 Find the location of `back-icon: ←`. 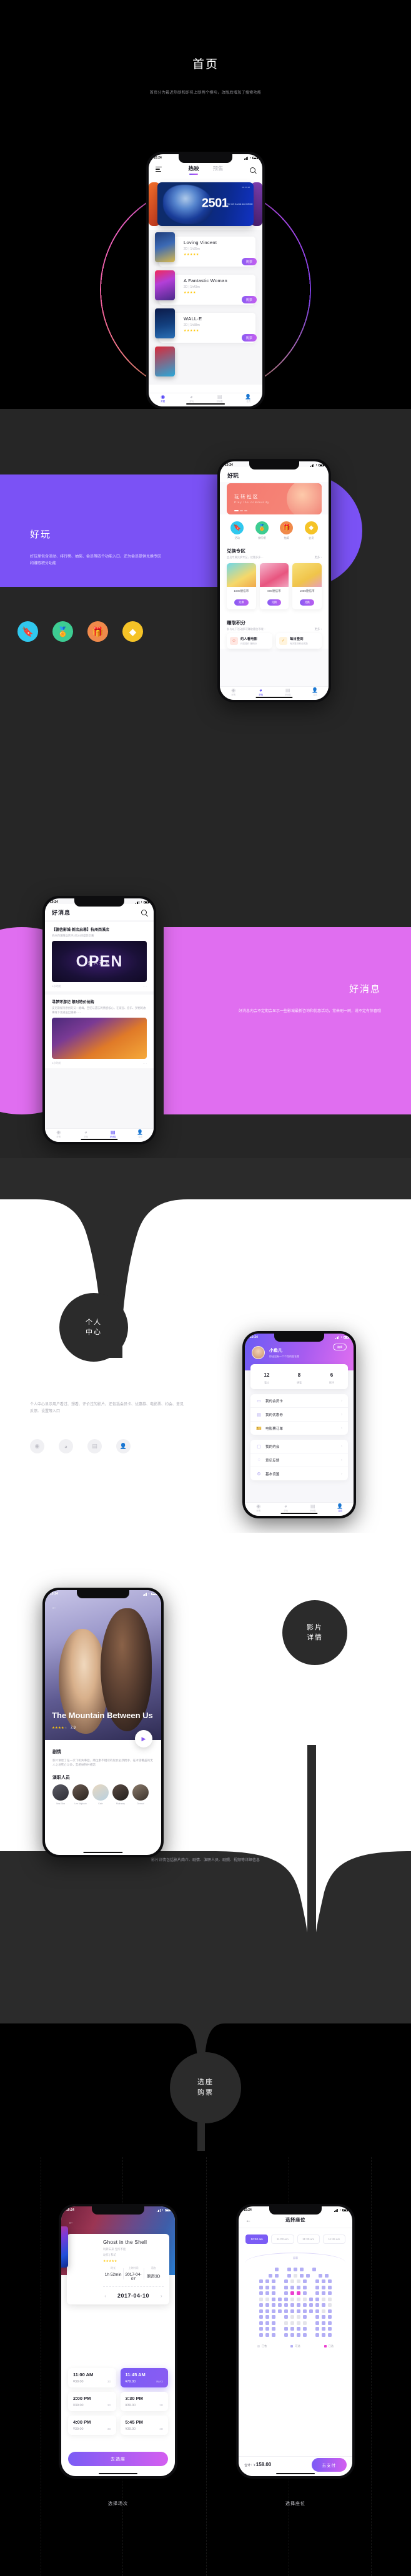

back-icon: ← is located at coordinates (54, 1607).